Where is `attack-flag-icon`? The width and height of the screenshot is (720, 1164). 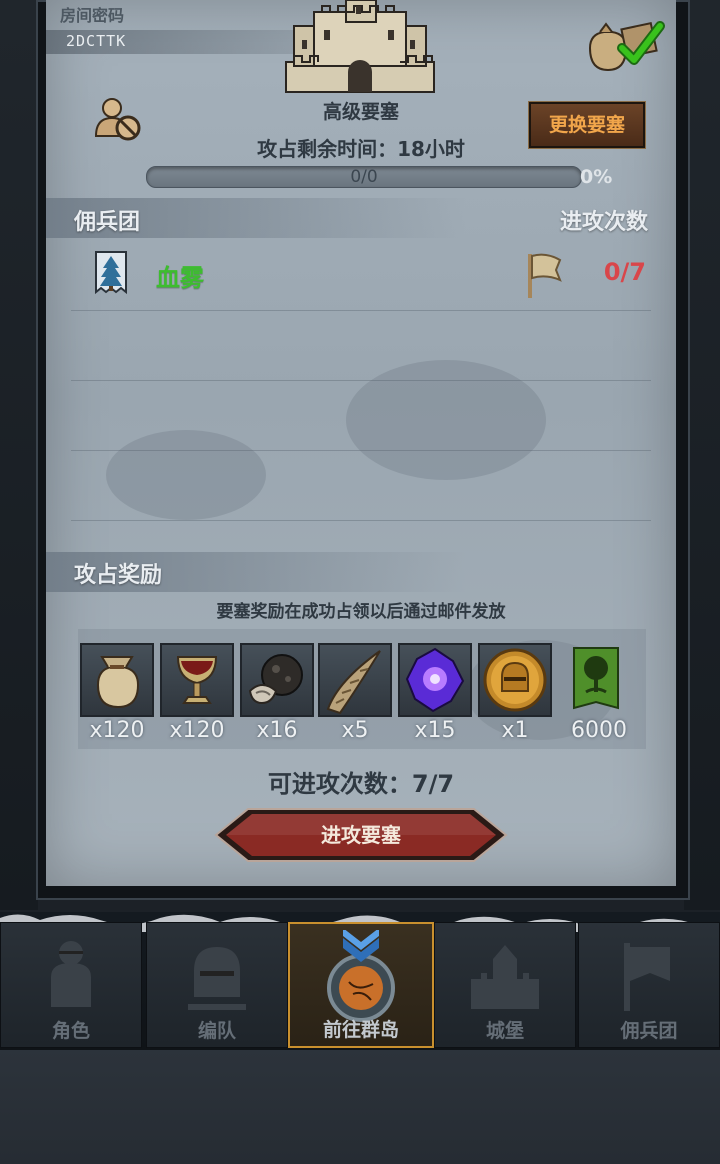
attack-flag-icon is located at coordinates (545, 275).